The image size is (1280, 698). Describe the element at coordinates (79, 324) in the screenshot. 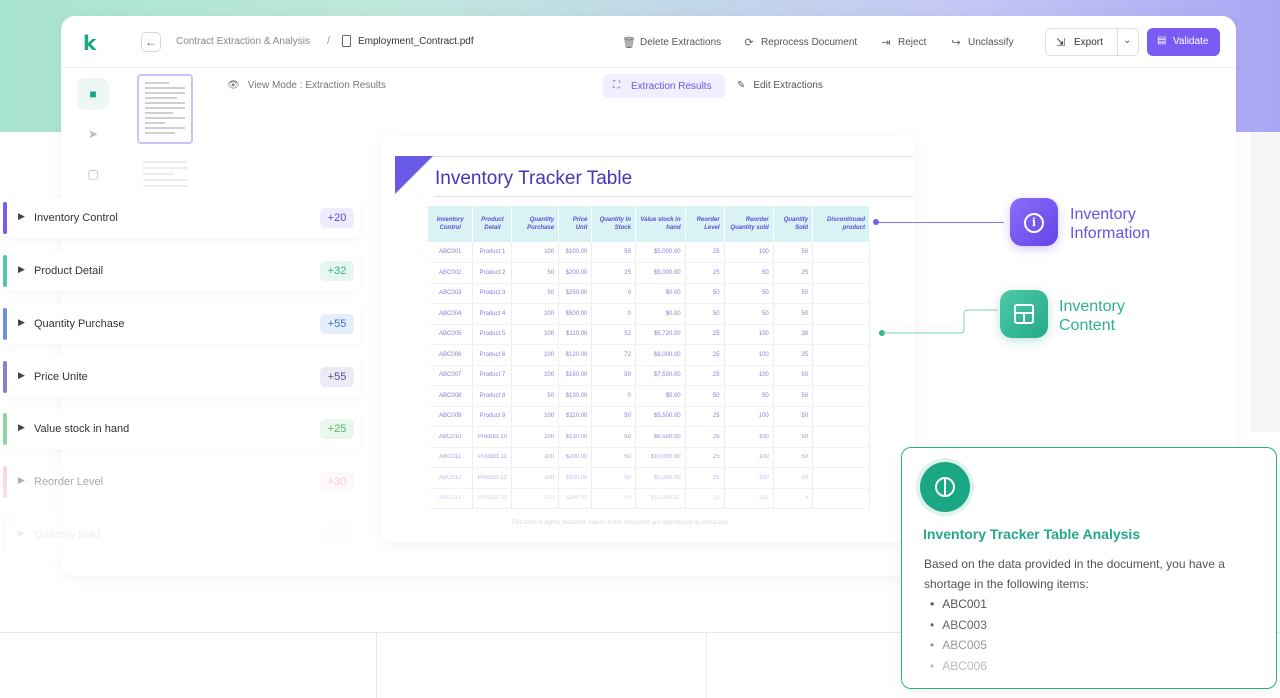

I see `extraction-label: Quantity Purchase` at that location.